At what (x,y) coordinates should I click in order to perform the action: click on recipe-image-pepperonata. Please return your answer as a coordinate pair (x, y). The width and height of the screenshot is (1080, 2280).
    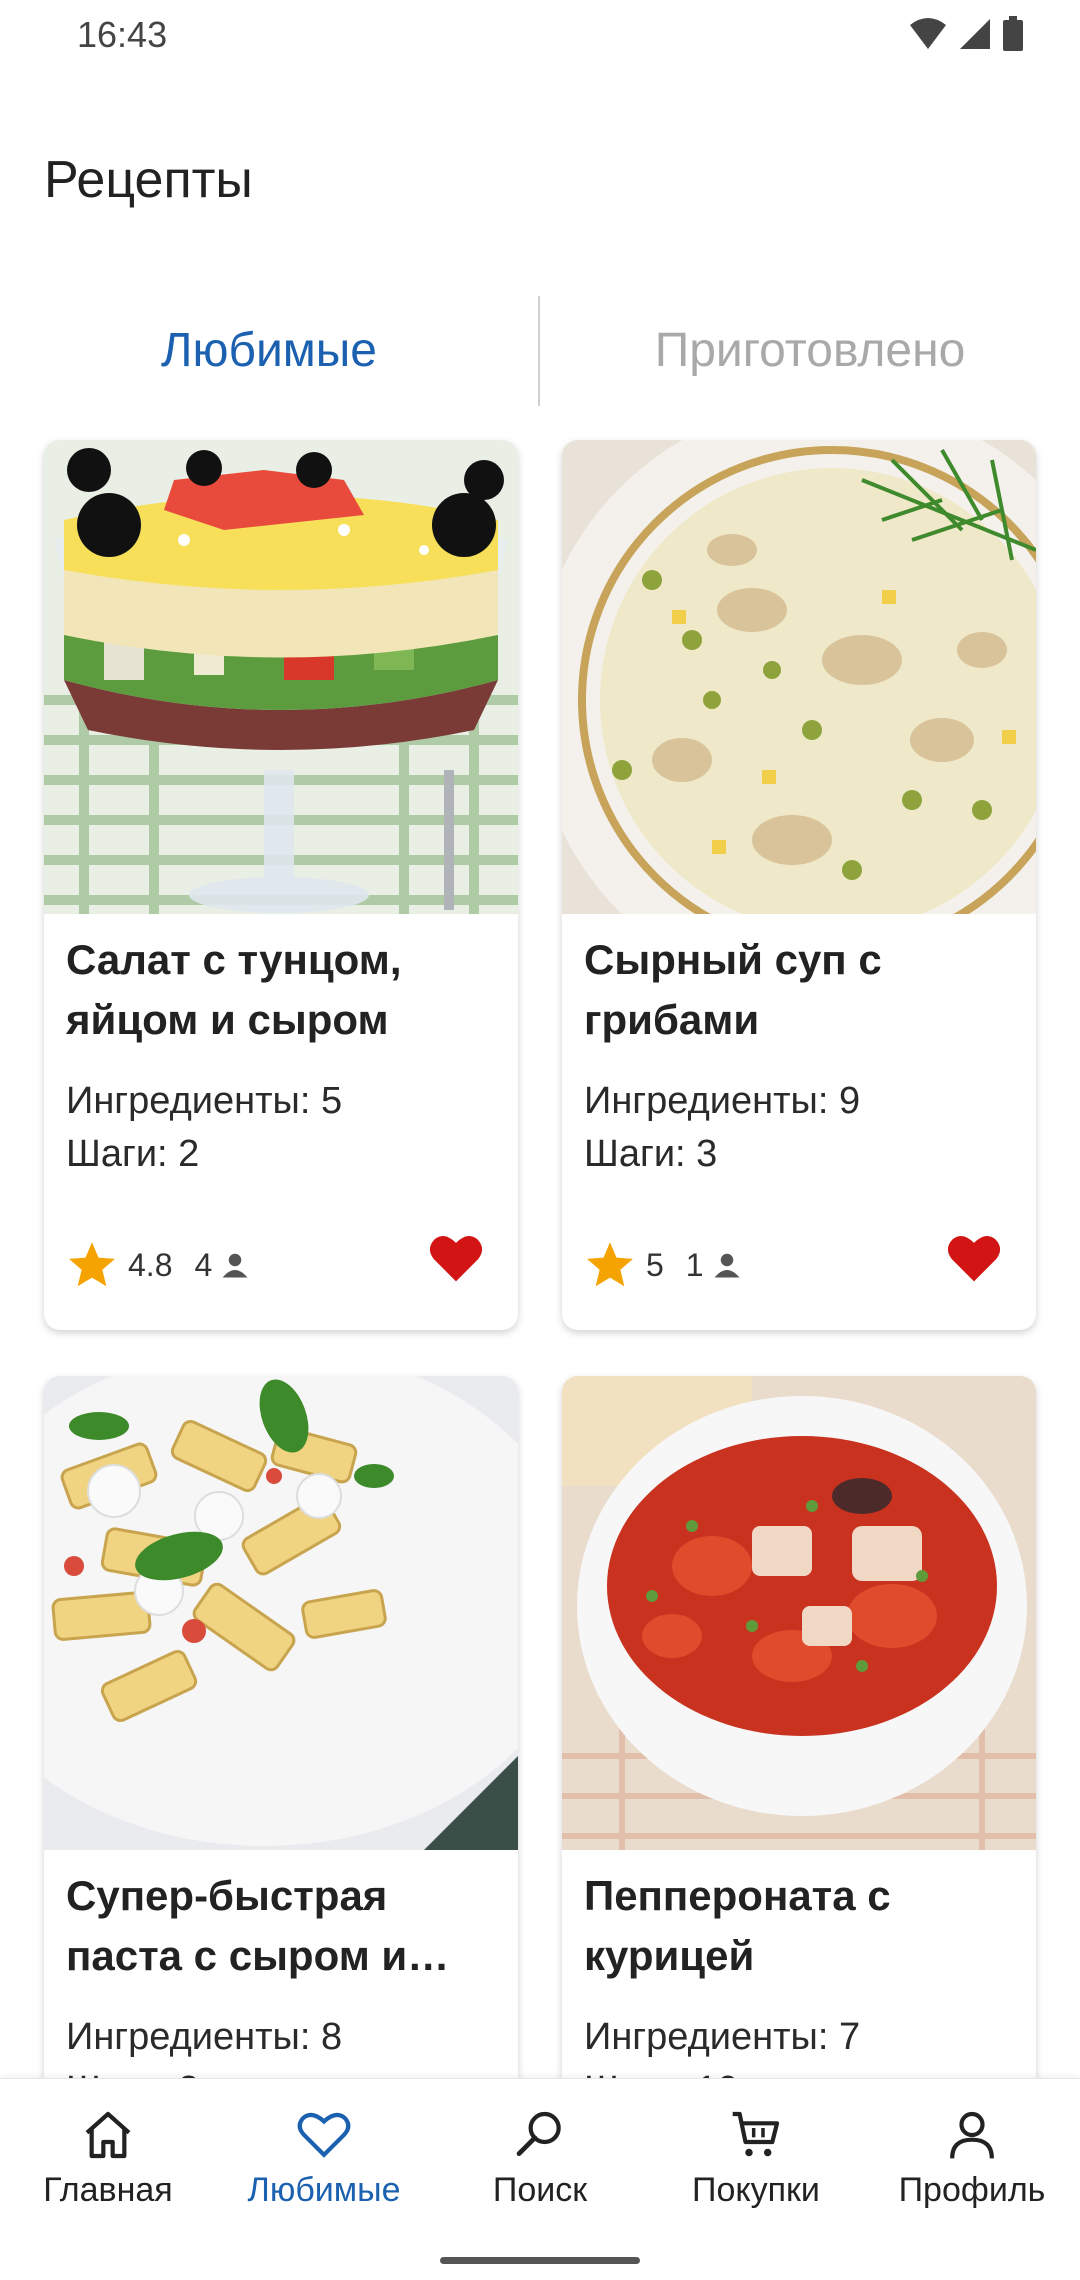
    Looking at the image, I should click on (799, 1613).